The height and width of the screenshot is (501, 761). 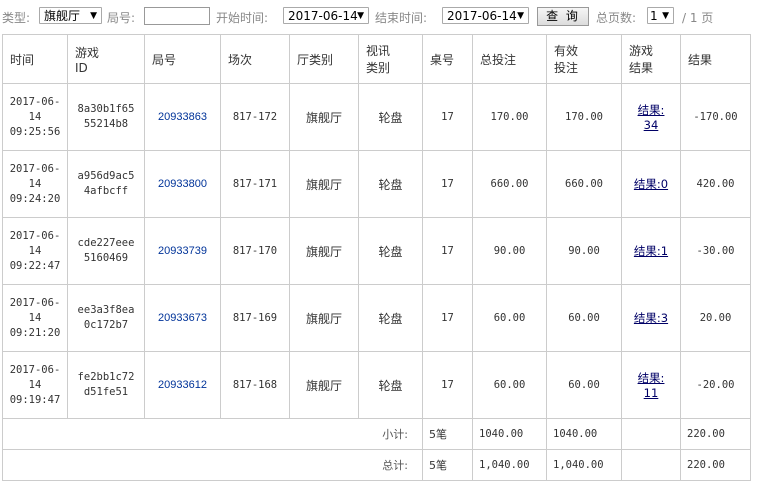 What do you see at coordinates (509, 318) in the screenshot?
I see `cell-total-bet-text: 60.00` at bounding box center [509, 318].